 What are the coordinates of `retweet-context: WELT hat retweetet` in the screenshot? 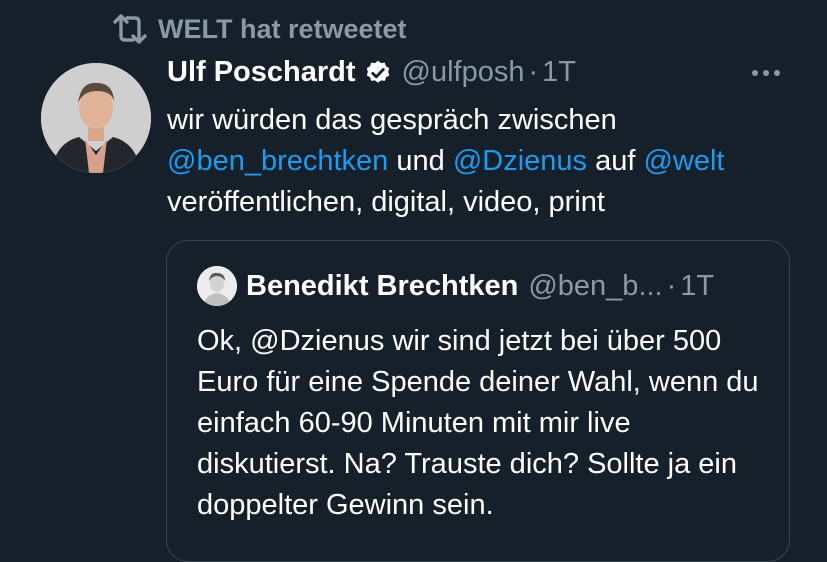 It's located at (259, 29).